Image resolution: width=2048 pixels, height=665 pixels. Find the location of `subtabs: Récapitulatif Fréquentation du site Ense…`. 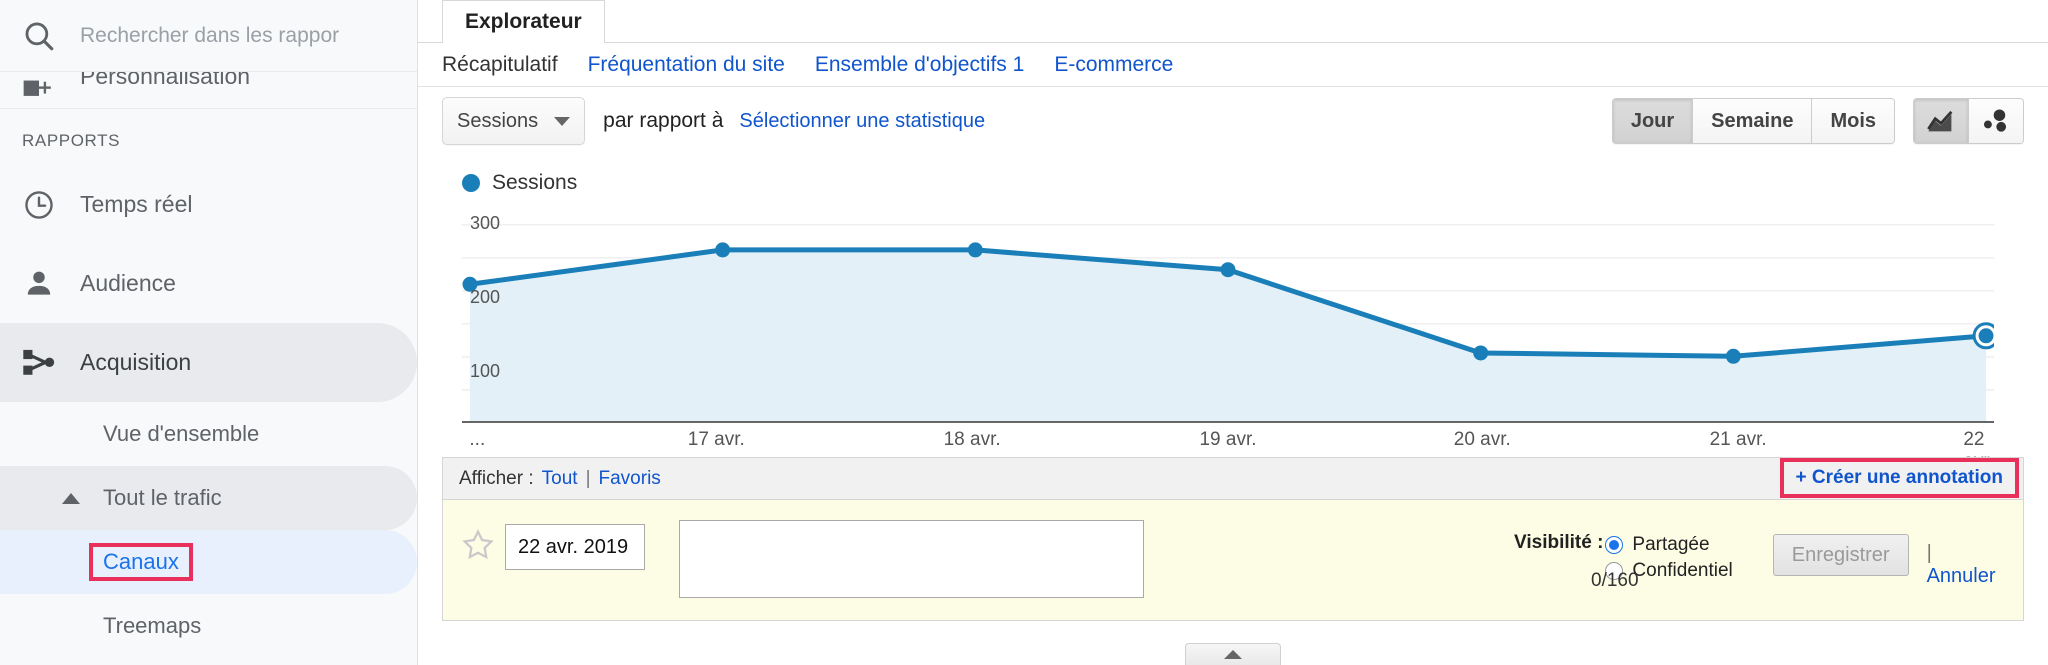

subtabs: Récapitulatif Fréquentation du site Ense… is located at coordinates (1233, 65).